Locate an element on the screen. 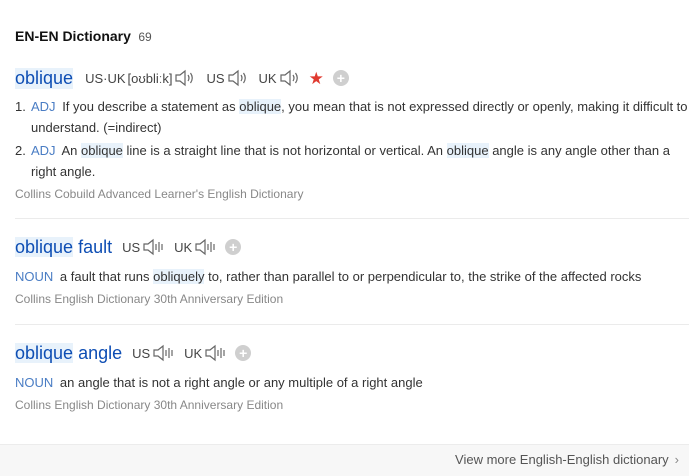 This screenshot has width=689, height=476. headword-rest: fault is located at coordinates (93, 246).